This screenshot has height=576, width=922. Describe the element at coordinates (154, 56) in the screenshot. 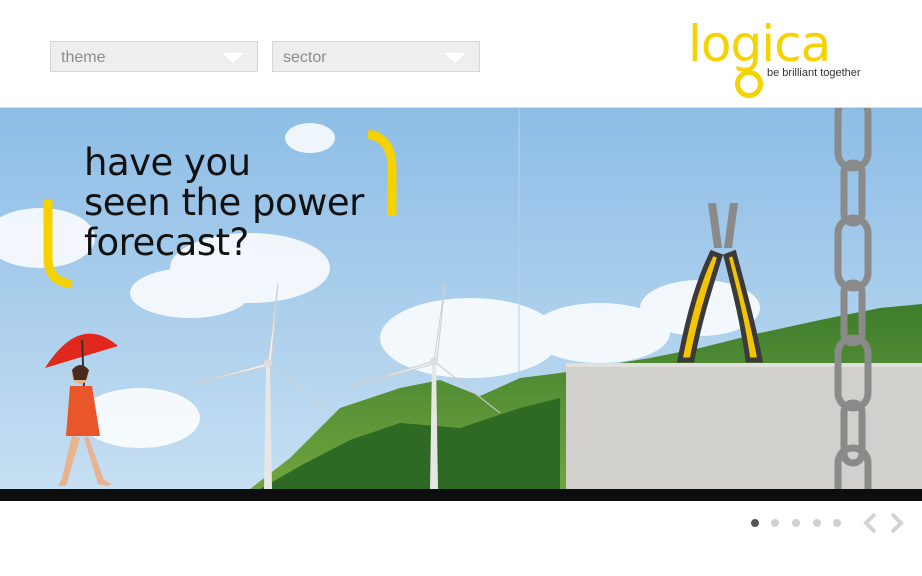

I see `theme-dropdown: theme` at that location.